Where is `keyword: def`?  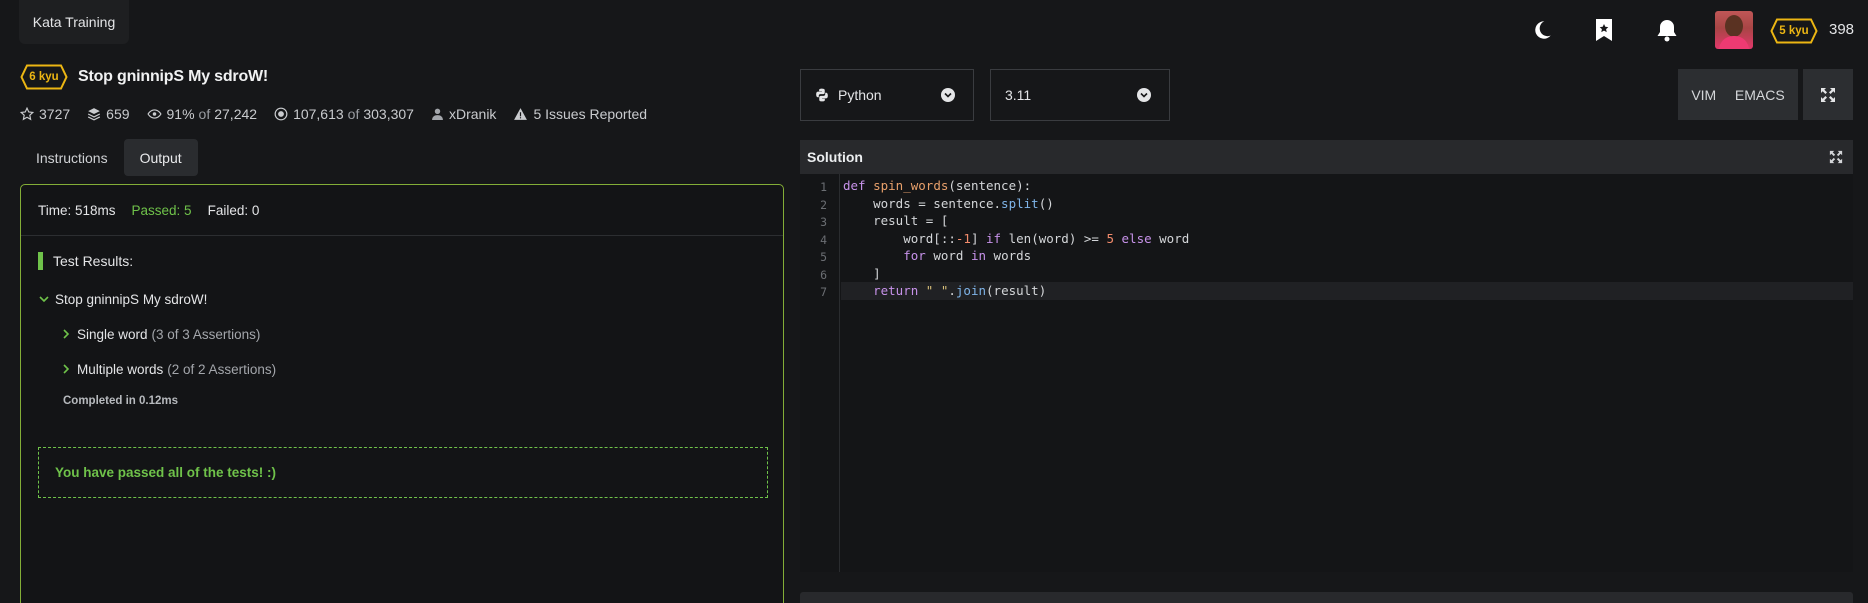
keyword: def is located at coordinates (854, 185).